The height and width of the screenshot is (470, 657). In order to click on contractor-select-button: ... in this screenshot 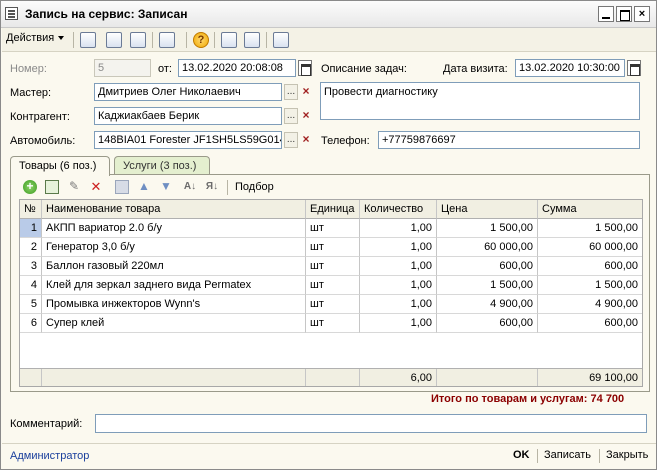, I will do `click(291, 116)`.